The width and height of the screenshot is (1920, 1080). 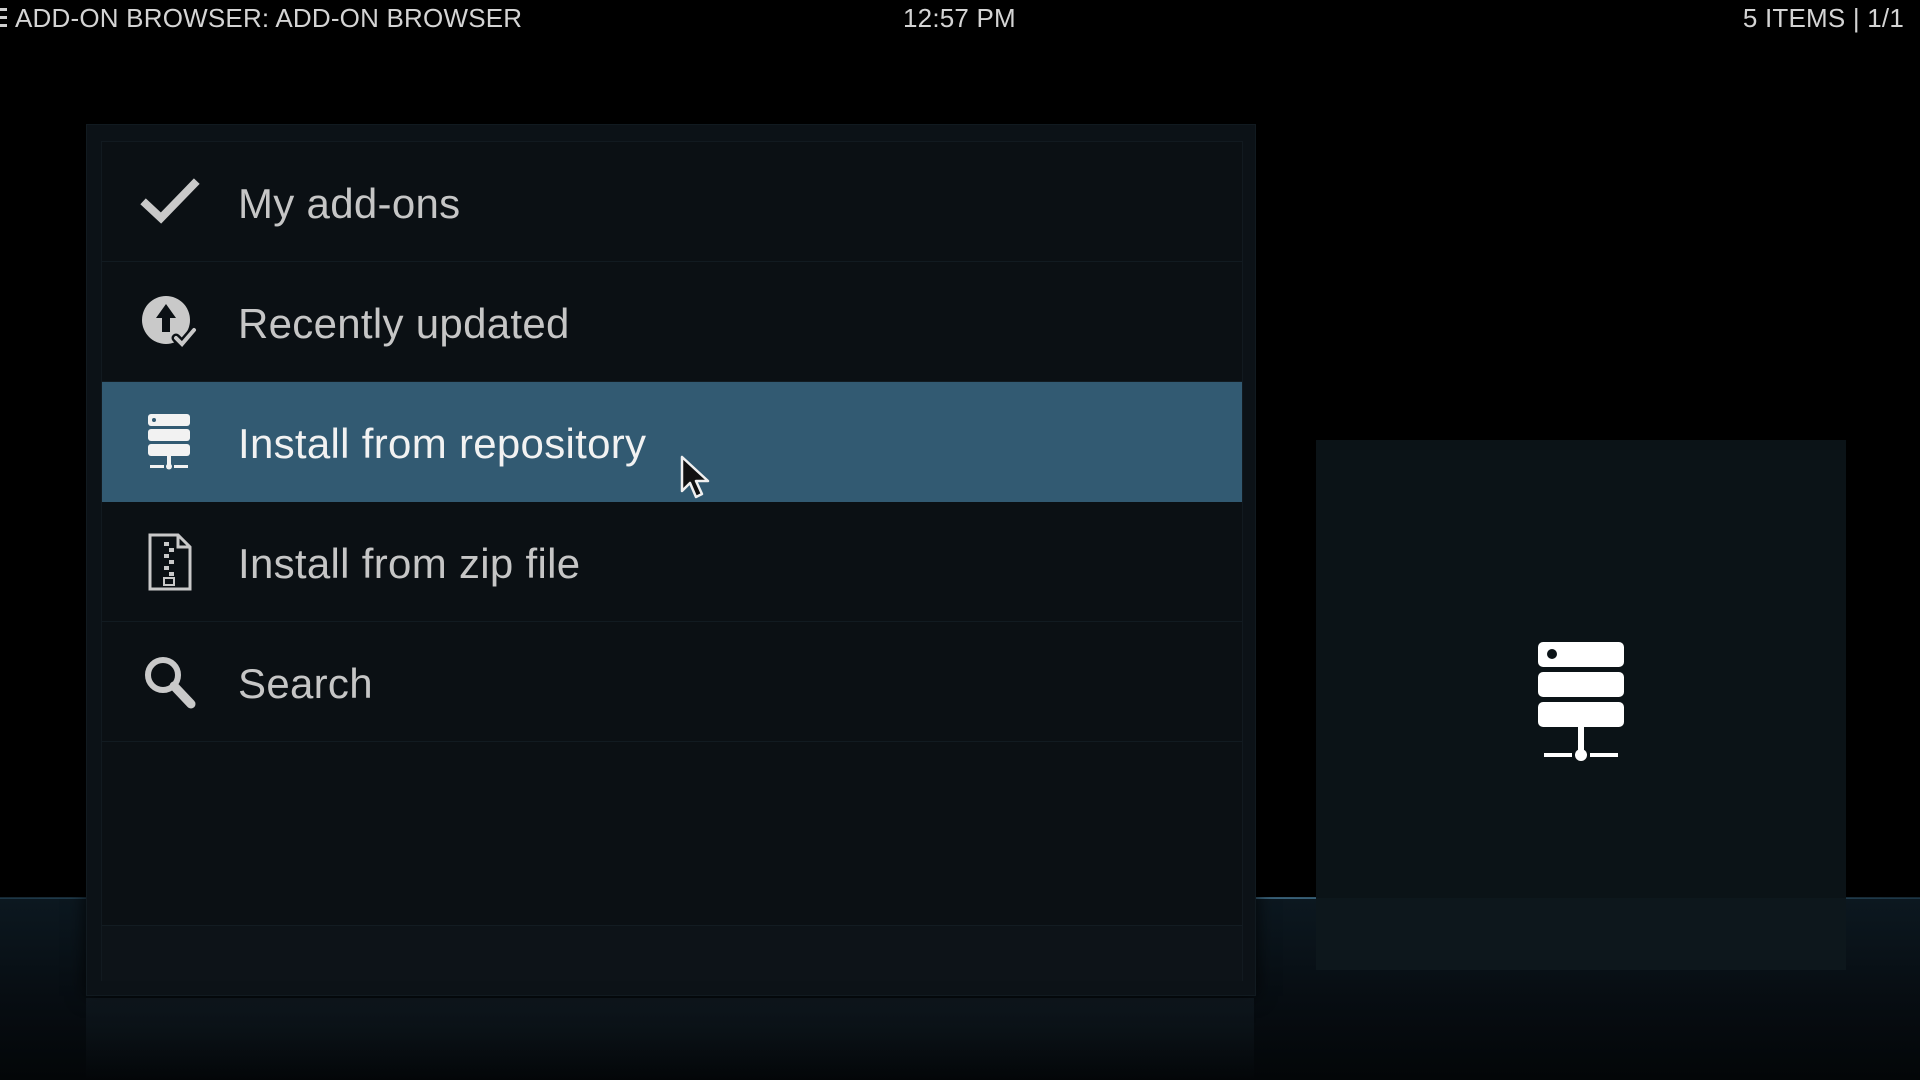 I want to click on window-title: ADD-ON BROWSER, so click(x=269, y=18).